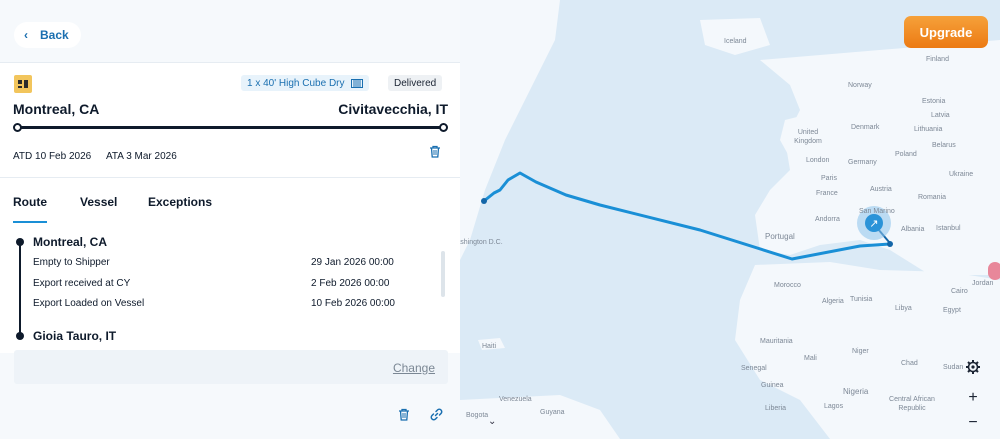 Image resolution: width=1000 pixels, height=439 pixels. Describe the element at coordinates (946, 32) in the screenshot. I see `upgrade-button: Upgrade` at that location.